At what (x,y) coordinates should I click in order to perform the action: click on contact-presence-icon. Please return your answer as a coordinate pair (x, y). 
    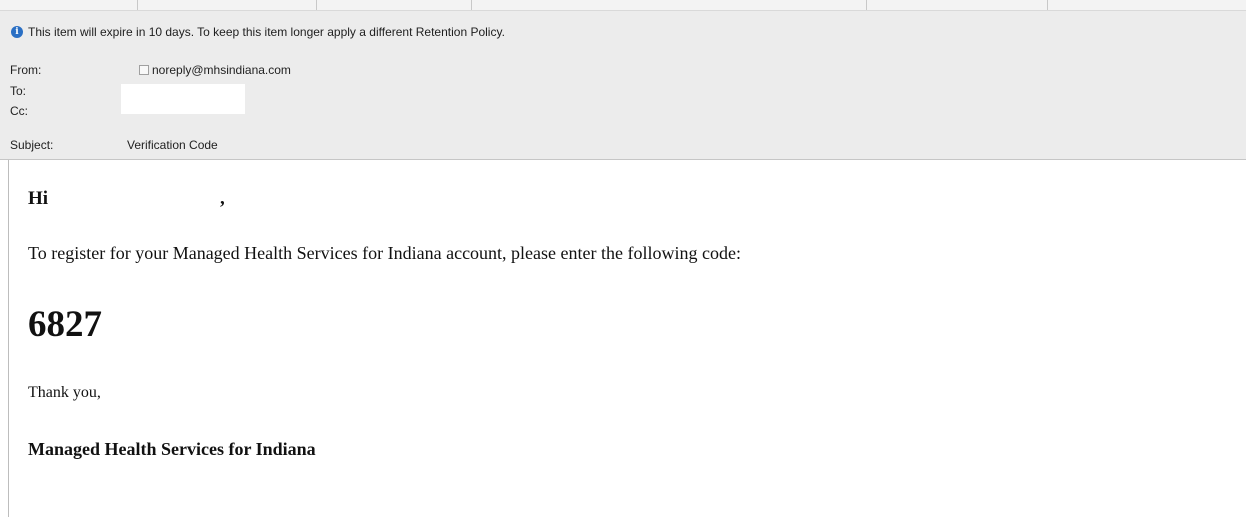
    Looking at the image, I should click on (144, 70).